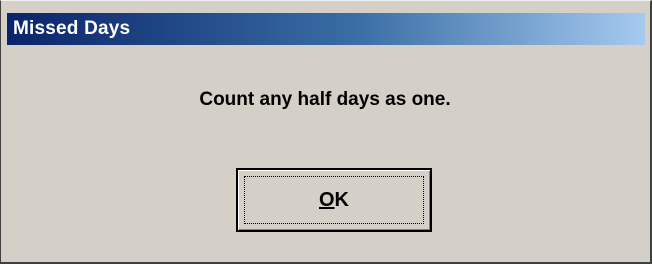 The image size is (652, 264). Describe the element at coordinates (325, 99) in the screenshot. I see `dialog-message: Count any half days as one.` at that location.